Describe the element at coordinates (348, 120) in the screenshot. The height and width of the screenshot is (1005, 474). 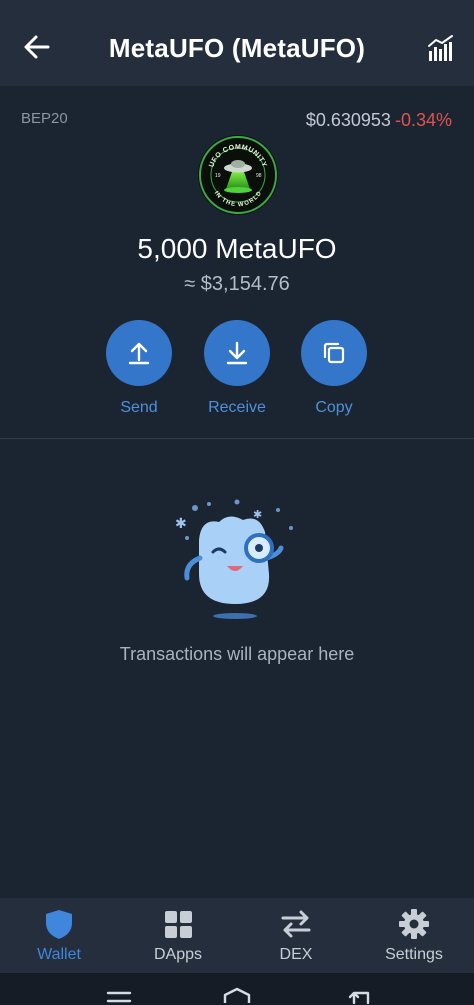
I see `token-price: $0.630953` at that location.